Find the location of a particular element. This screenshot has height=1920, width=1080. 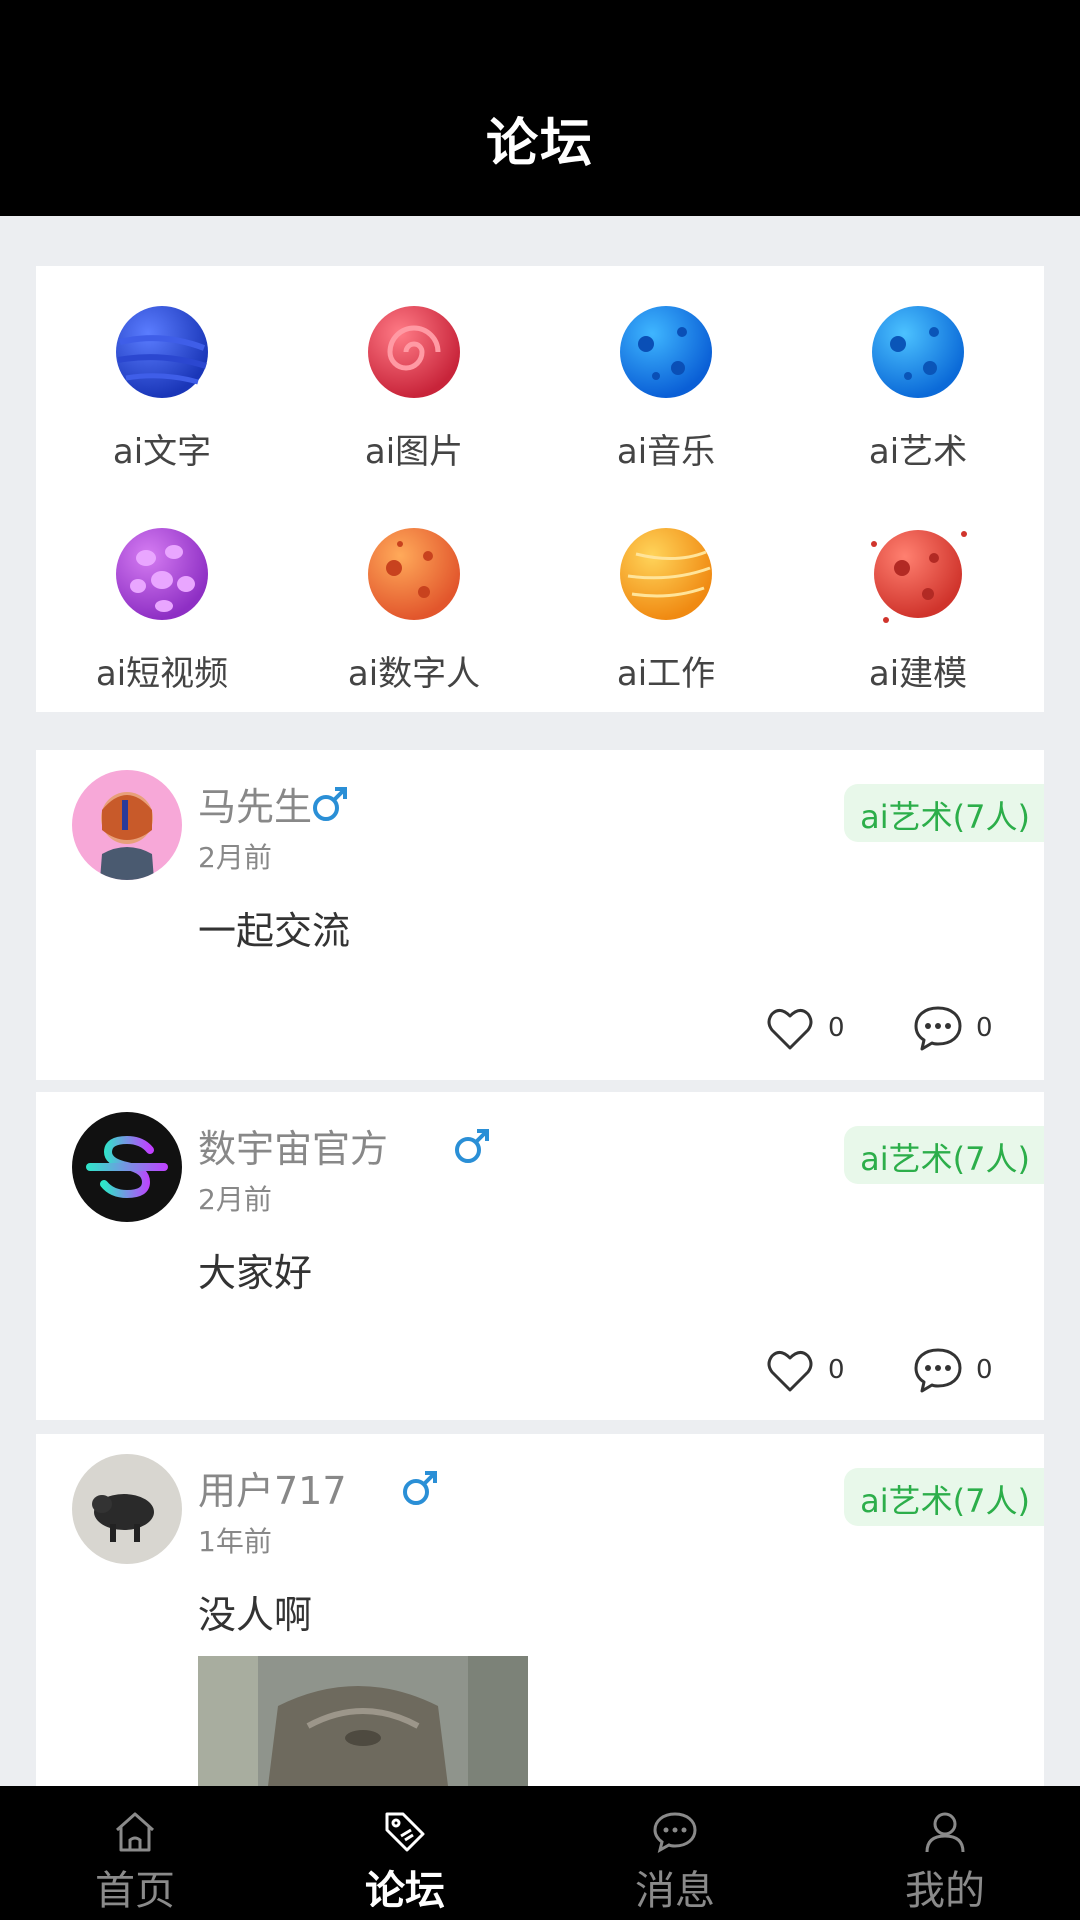

category-label: ai图片 is located at coordinates (414, 452).